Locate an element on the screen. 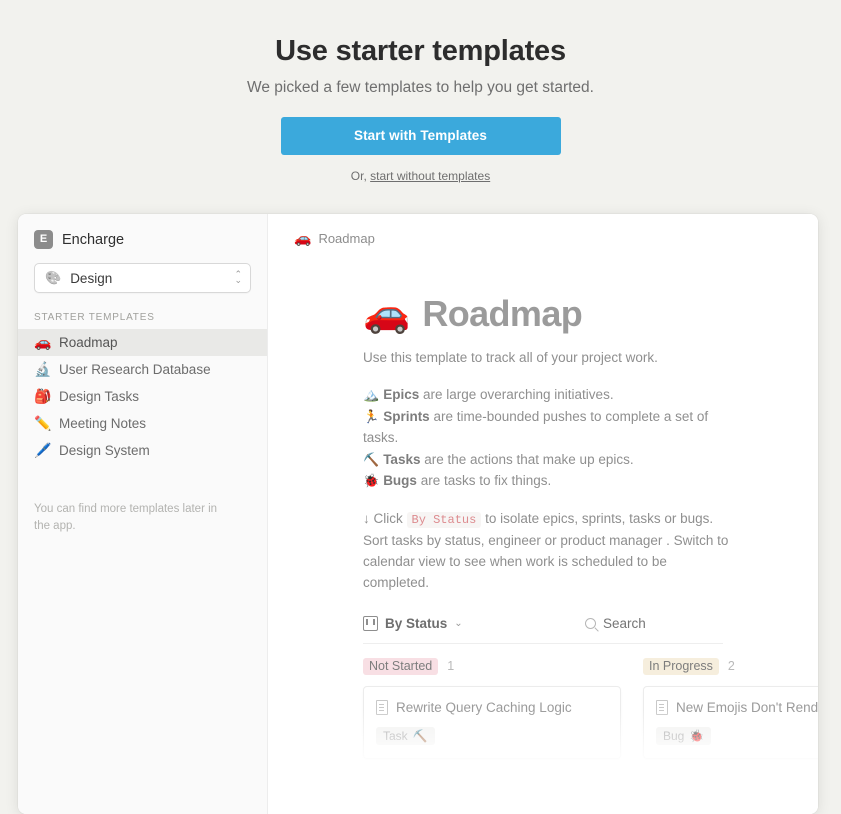 The image size is (841, 814). palette-icon: 🎨 is located at coordinates (53, 277).